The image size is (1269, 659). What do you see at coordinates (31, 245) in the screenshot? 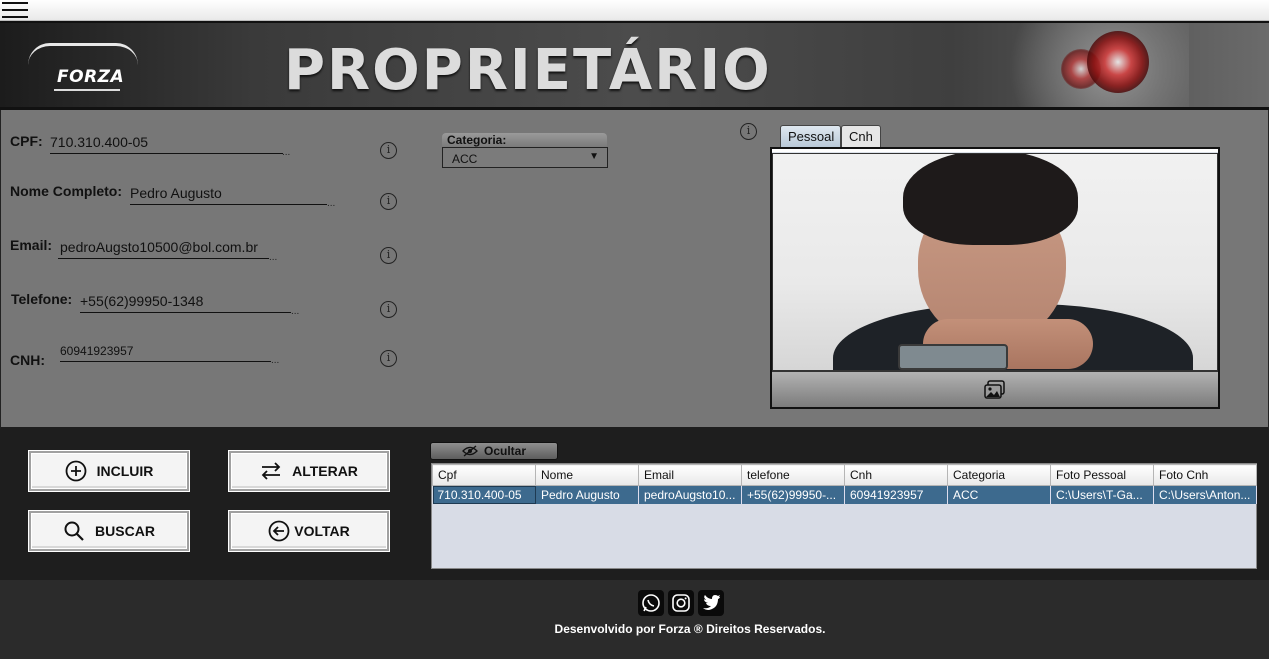
I see `email-label: Email:` at bounding box center [31, 245].